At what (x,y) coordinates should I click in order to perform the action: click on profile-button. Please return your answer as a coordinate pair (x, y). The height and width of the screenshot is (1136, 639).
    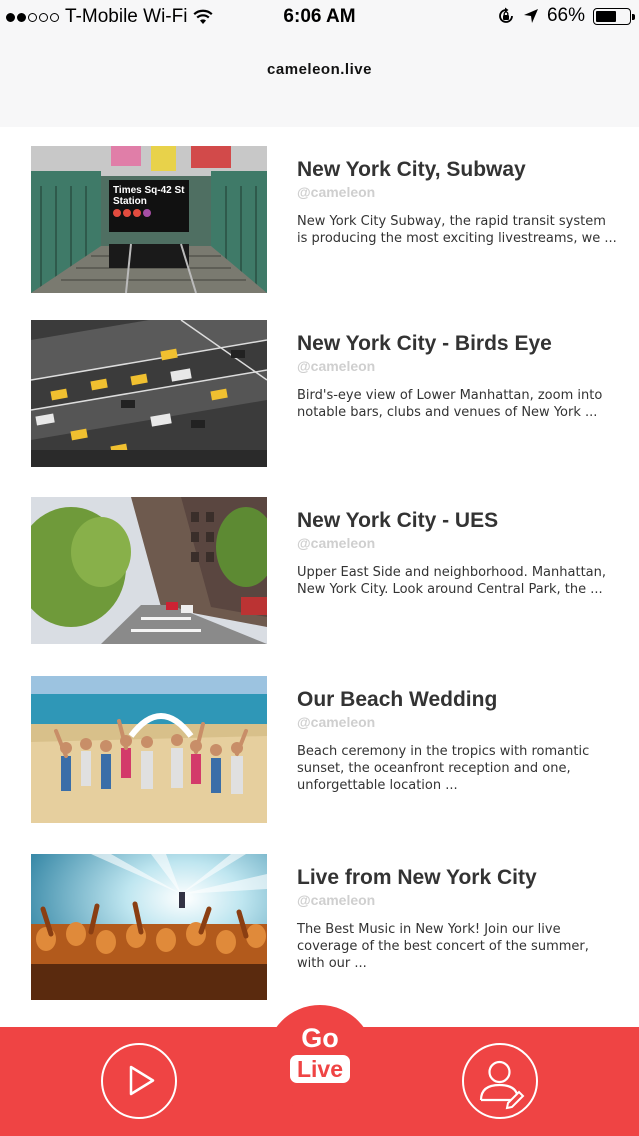
    Looking at the image, I should click on (500, 1081).